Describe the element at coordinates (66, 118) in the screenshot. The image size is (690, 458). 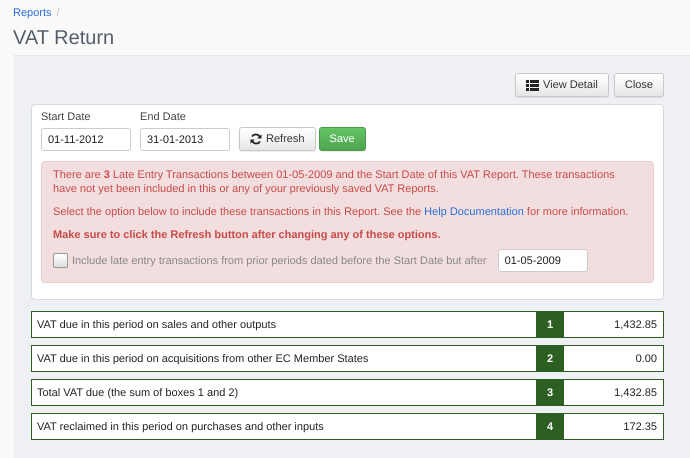
I see `date-label: Start Date` at that location.